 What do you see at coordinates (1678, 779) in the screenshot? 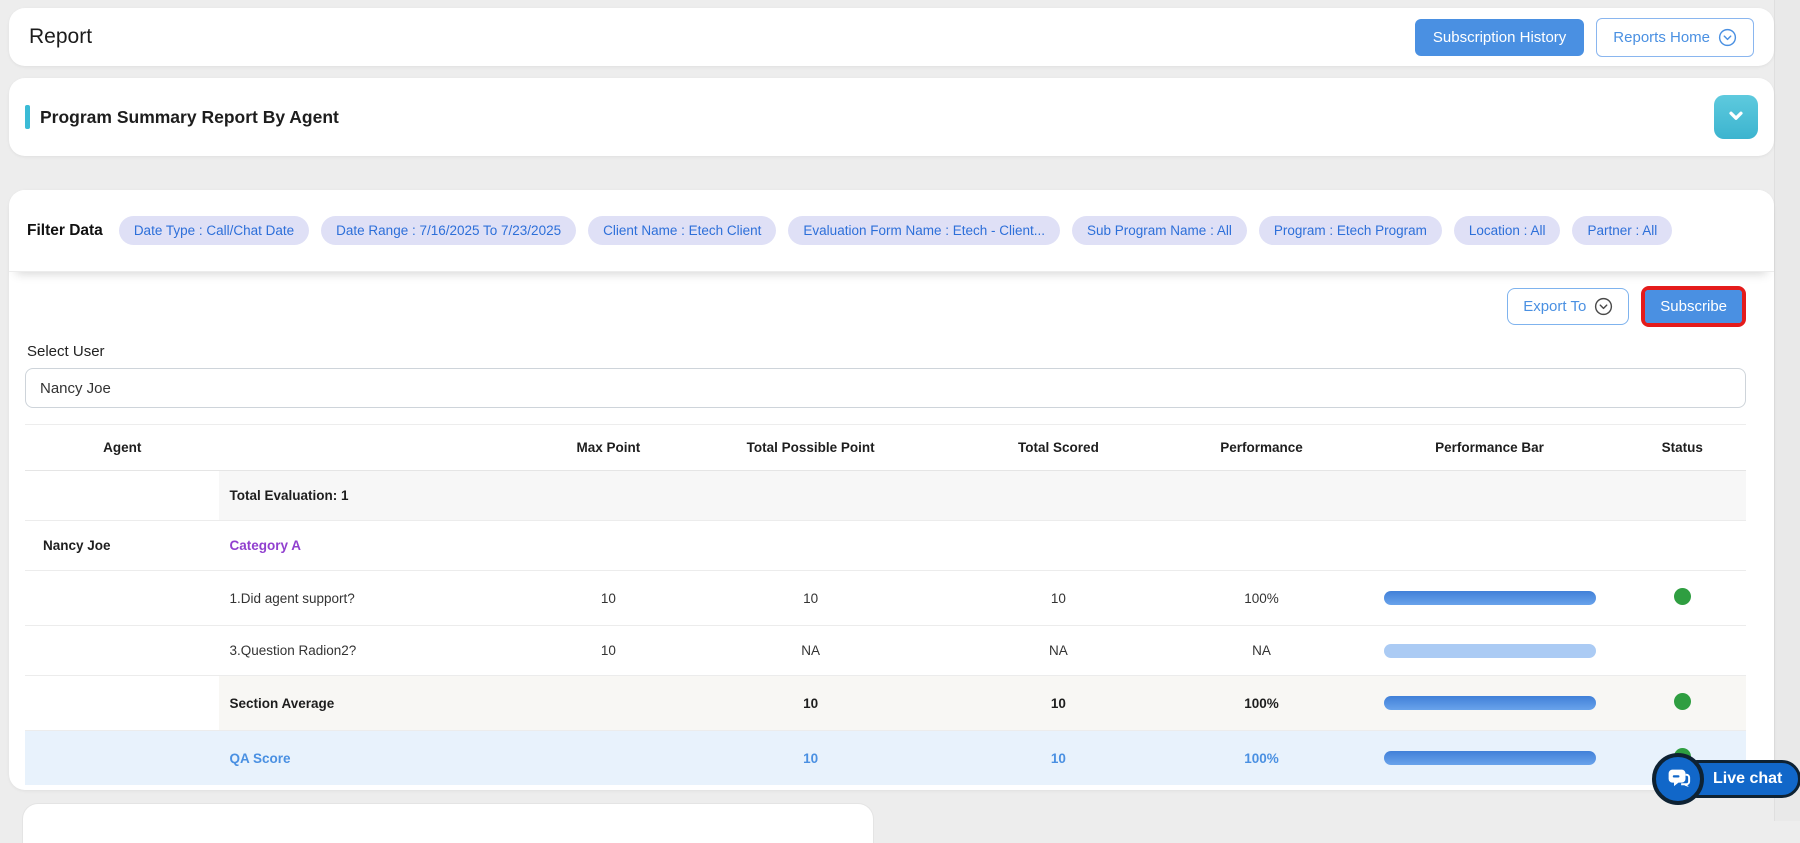
I see `chat-bubbles-icon` at bounding box center [1678, 779].